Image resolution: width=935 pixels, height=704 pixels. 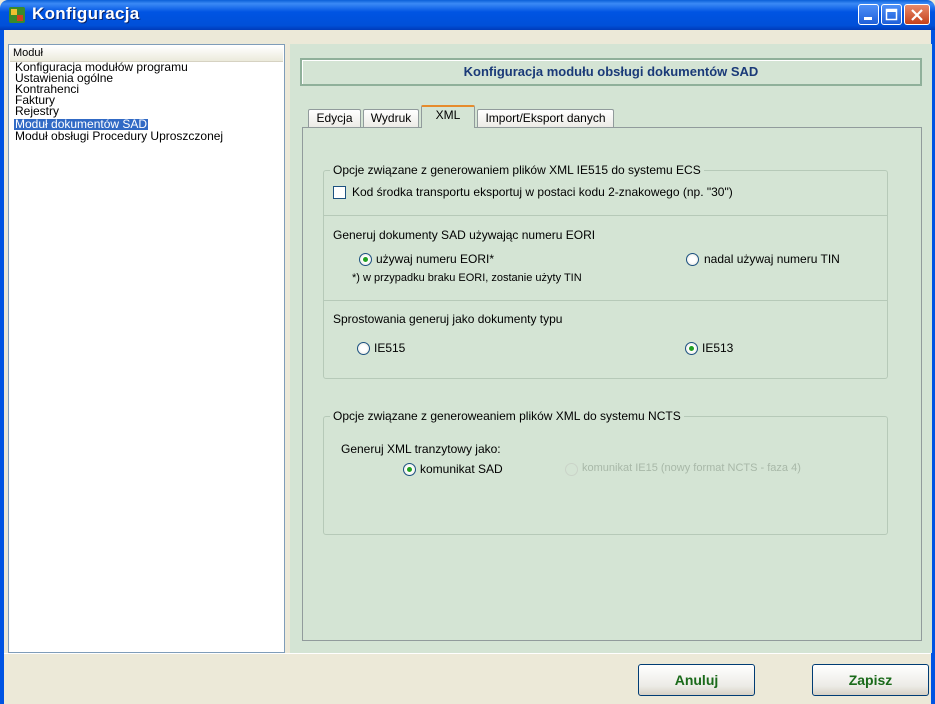 What do you see at coordinates (868, 14) in the screenshot?
I see `minimize-button` at bounding box center [868, 14].